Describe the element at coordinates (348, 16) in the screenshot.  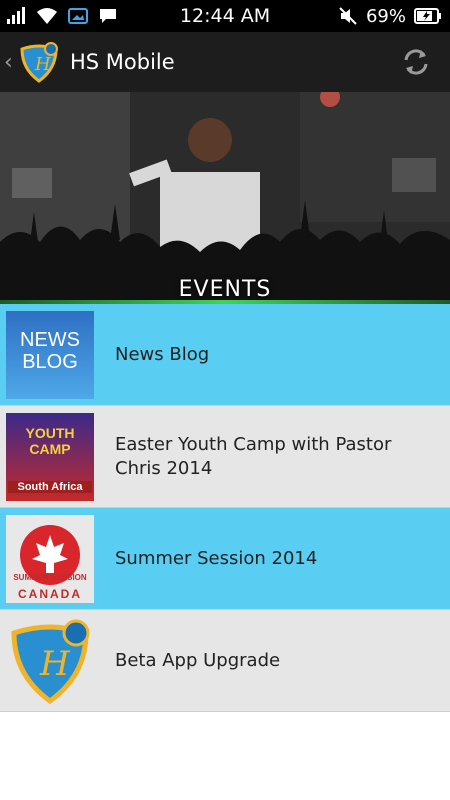
I see `mute-icon` at that location.